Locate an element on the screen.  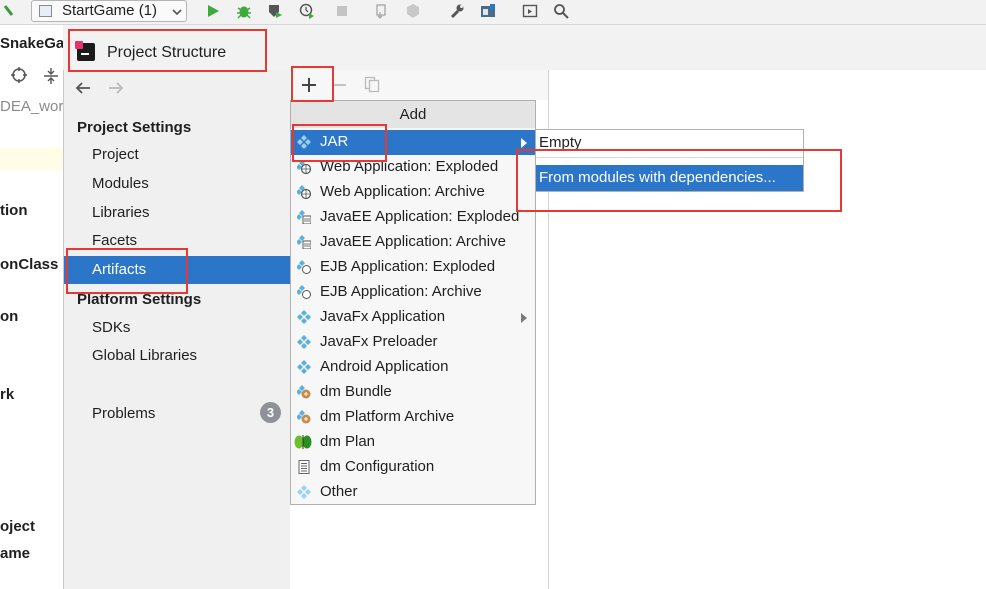
menu-item-label: EJB Application: Archive is located at coordinates (401, 291).